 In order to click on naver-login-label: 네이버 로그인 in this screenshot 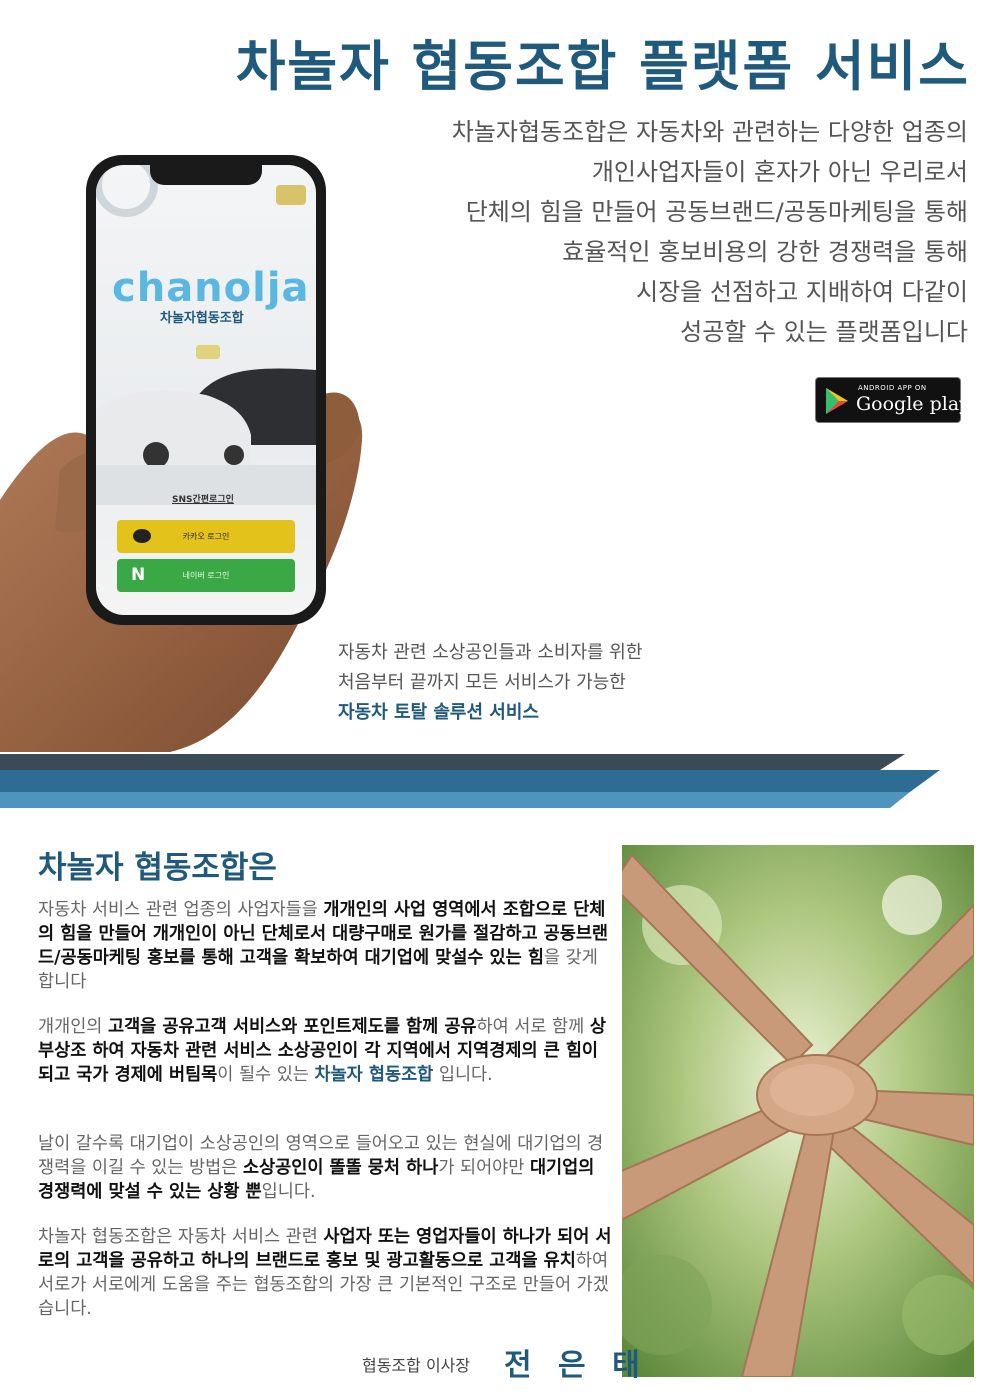, I will do `click(206, 575)`.